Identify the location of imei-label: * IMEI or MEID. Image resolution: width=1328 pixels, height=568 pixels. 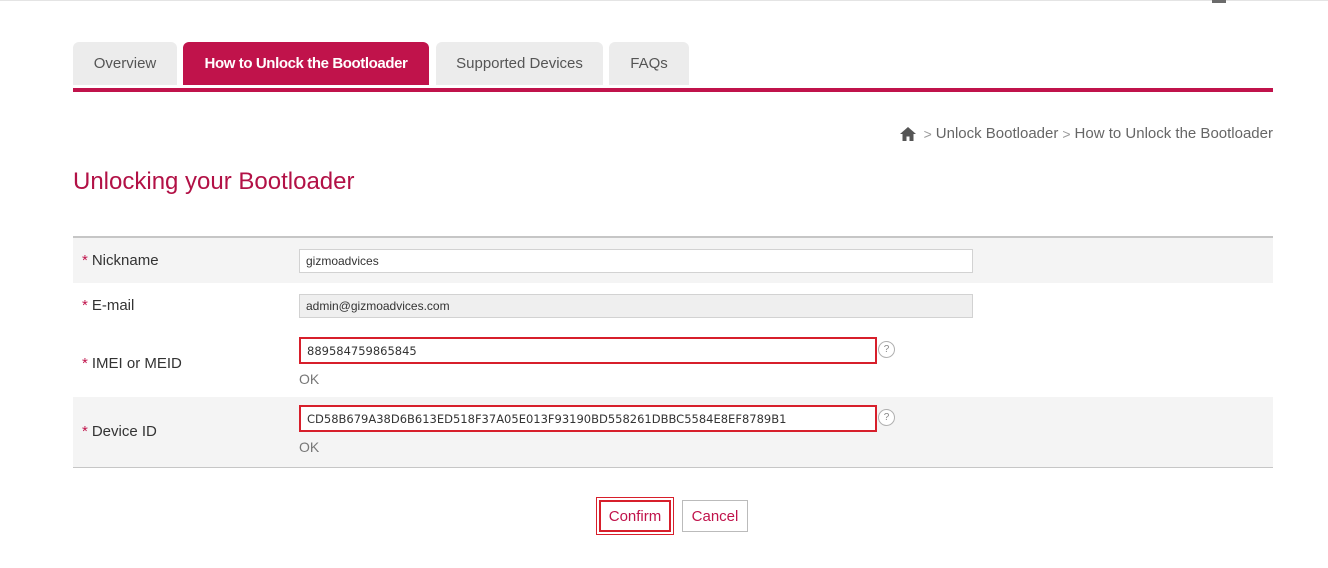
(132, 363).